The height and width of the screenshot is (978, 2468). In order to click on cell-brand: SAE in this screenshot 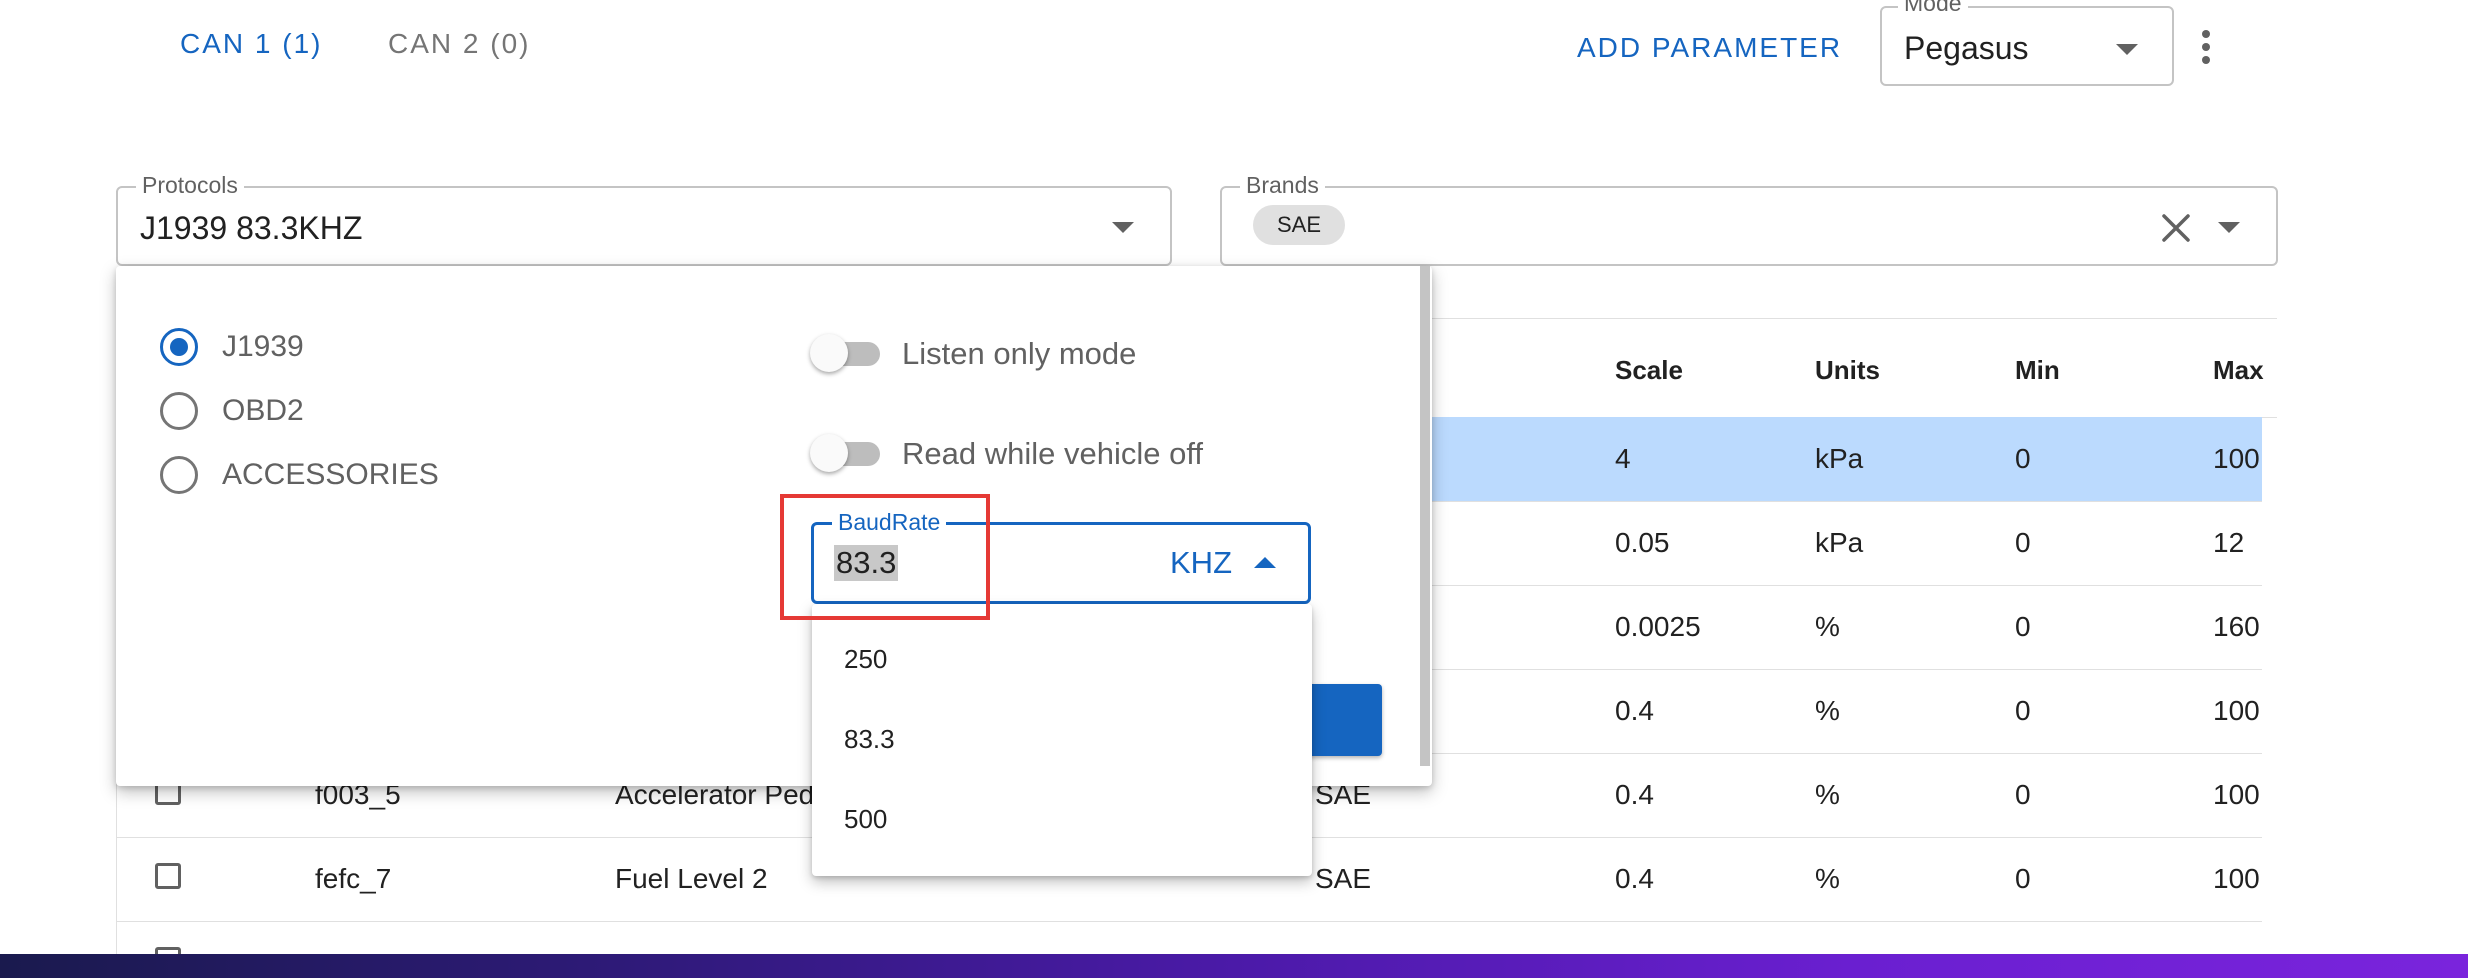, I will do `click(1343, 878)`.